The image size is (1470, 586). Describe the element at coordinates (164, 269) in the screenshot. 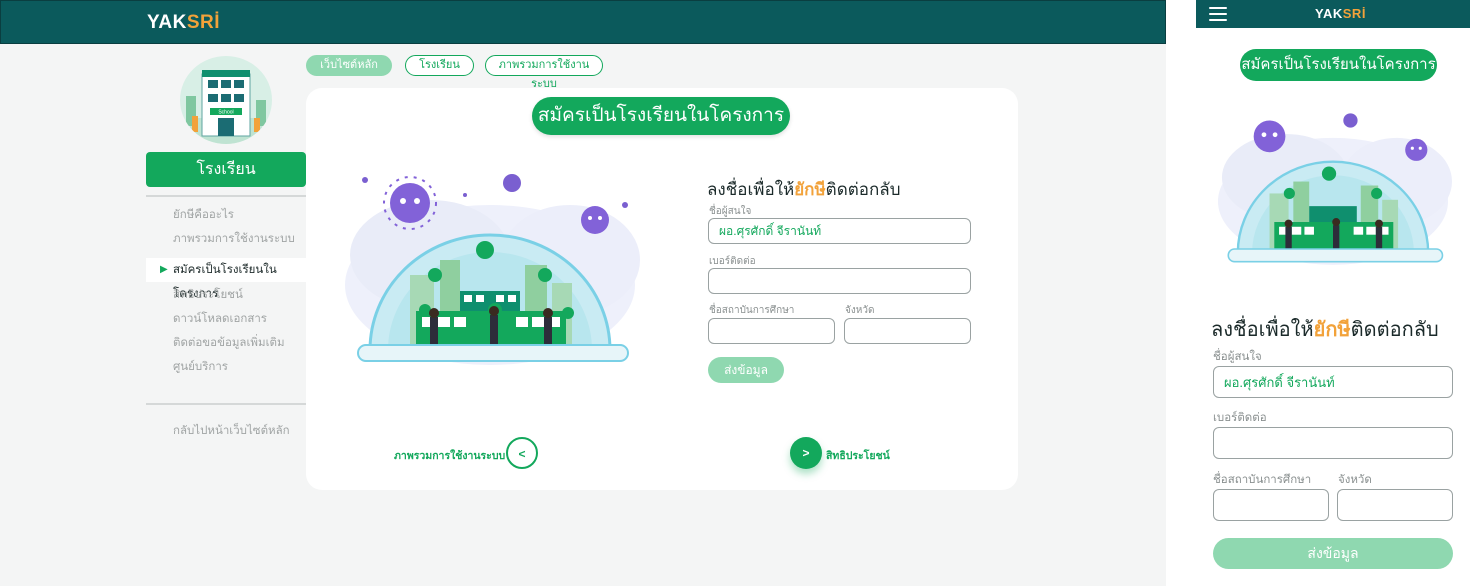

I see `current-marker-icon: ▶` at that location.